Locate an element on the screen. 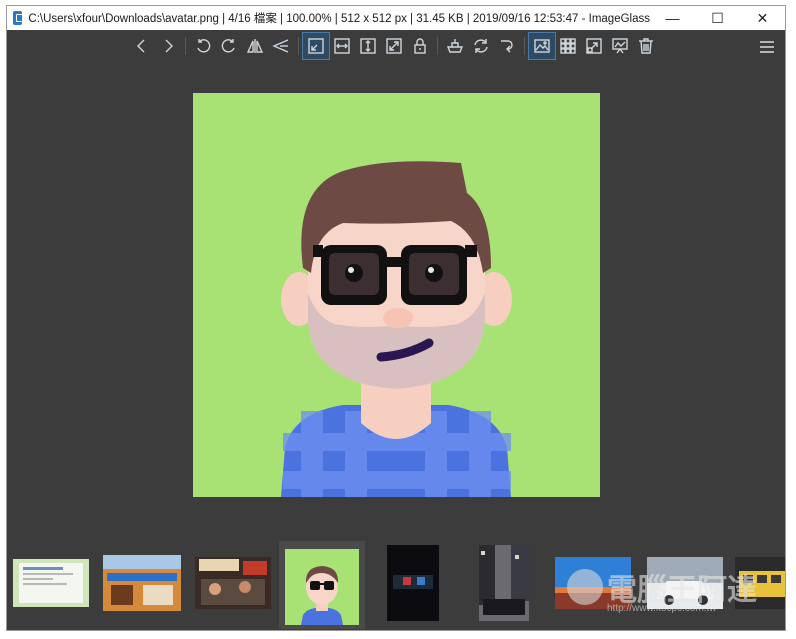 This screenshot has width=796, height=639. minimize-button: — is located at coordinates (672, 18).